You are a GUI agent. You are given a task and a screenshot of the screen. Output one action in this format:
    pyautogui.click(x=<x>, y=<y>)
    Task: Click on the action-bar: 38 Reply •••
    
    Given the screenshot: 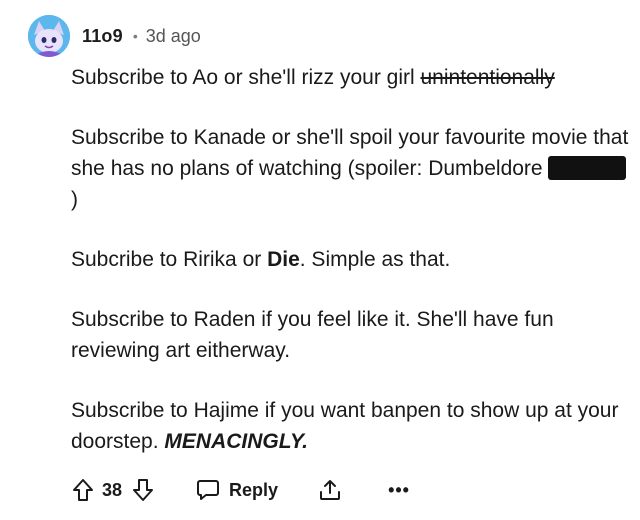 What is the action you would take?
    pyautogui.click(x=241, y=490)
    